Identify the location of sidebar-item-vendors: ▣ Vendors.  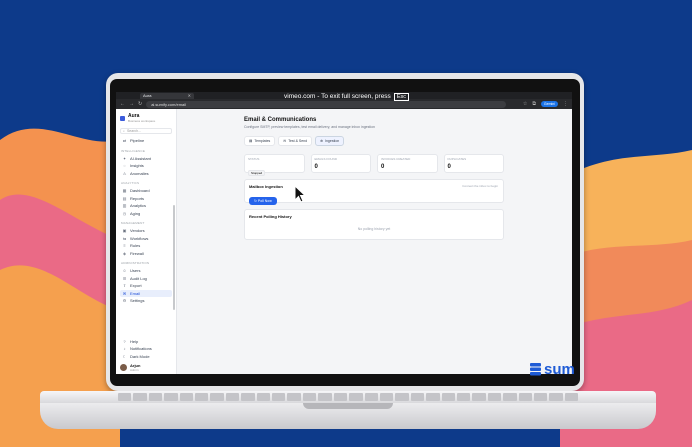
(146, 231).